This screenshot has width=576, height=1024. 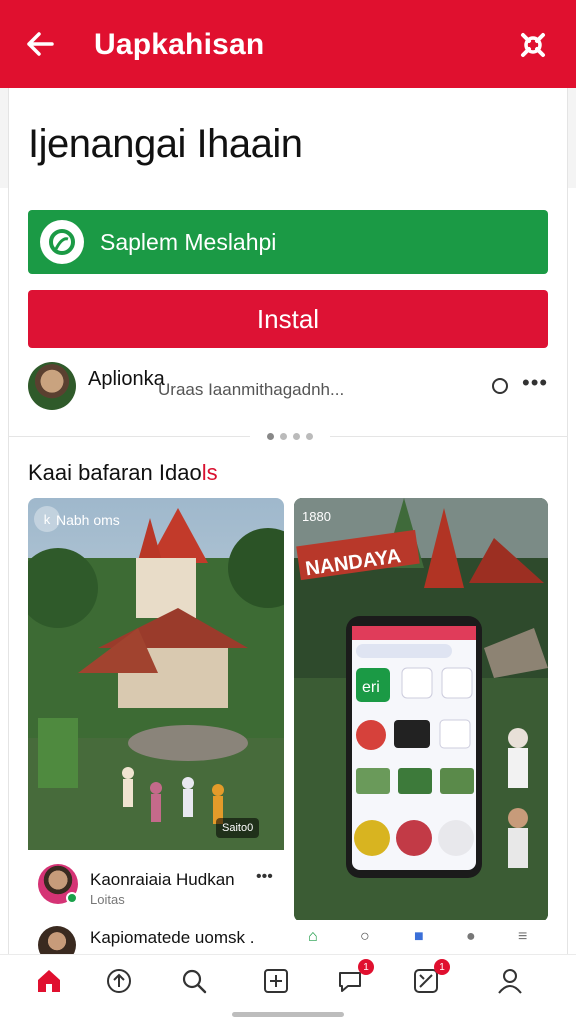 I want to click on post-author-row-2: Kapiomatede uomsk ., so click(x=156, y=944).